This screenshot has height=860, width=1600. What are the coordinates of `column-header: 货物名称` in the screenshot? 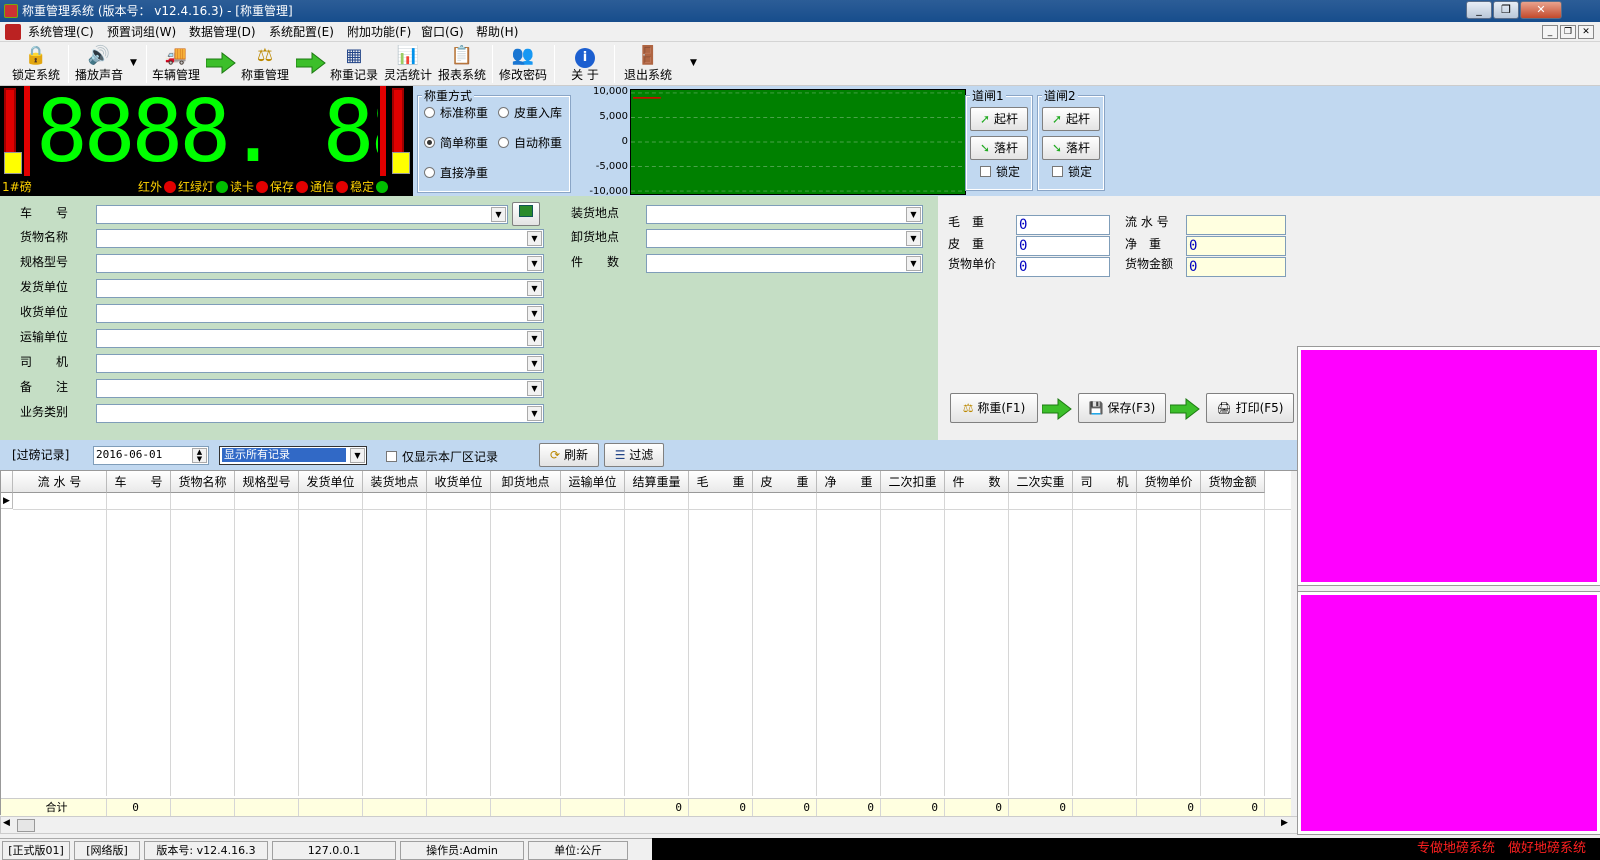 It's located at (203, 482).